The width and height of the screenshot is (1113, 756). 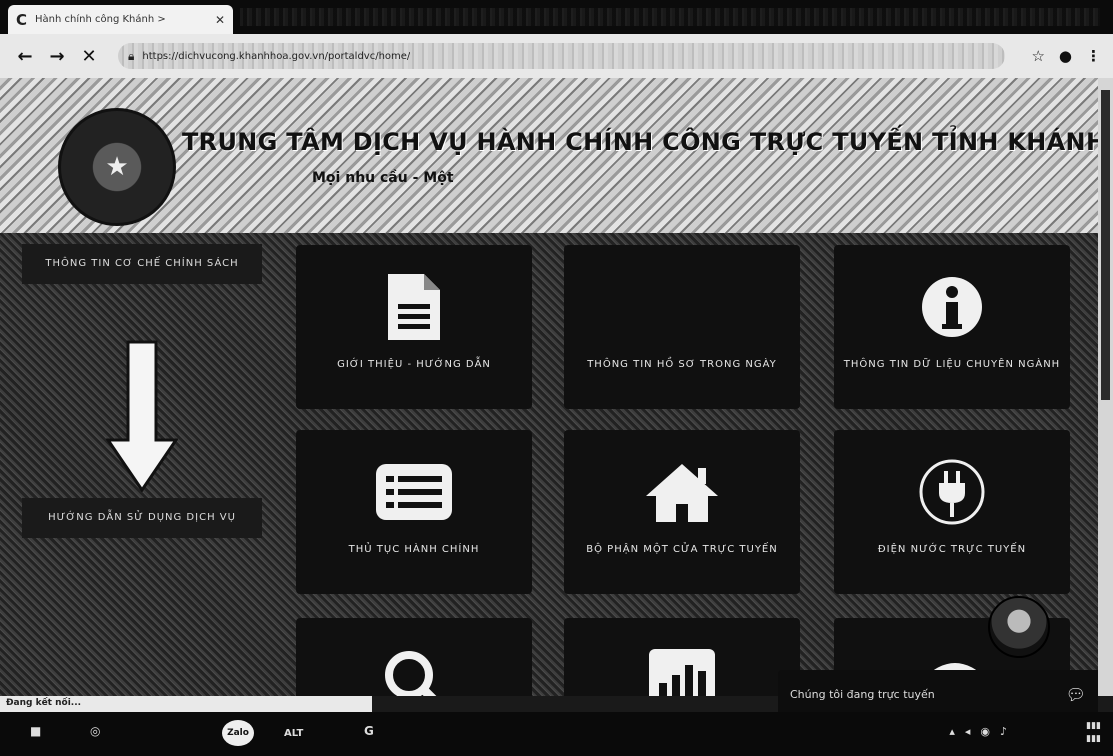 What do you see at coordinates (238, 733) in the screenshot?
I see `zalo-app-icon: Zalo` at bounding box center [238, 733].